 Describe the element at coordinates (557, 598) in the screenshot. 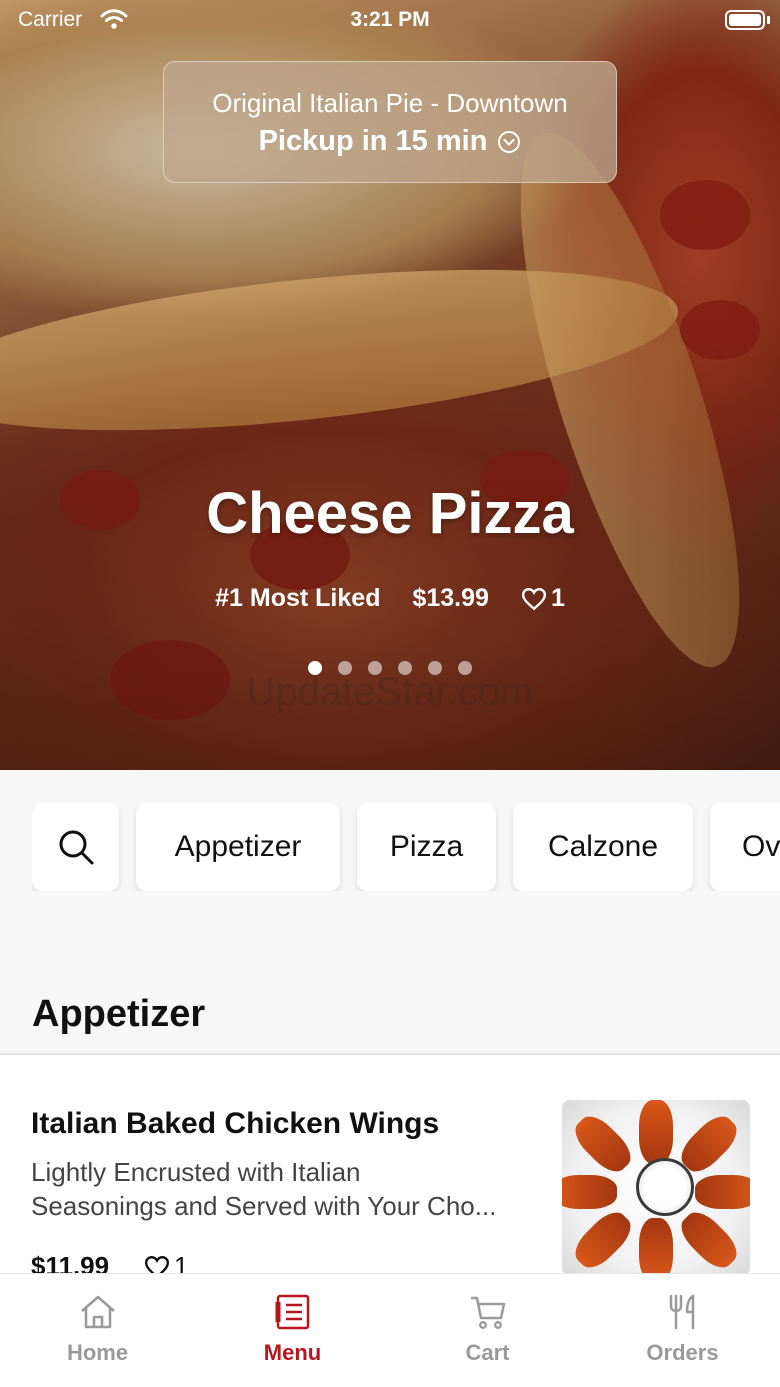

I see `featured-likes-count: 1` at that location.